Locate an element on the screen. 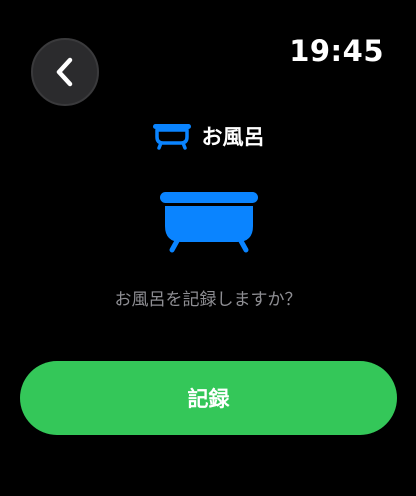 The image size is (416, 496). page-title: お風呂 is located at coordinates (208, 136).